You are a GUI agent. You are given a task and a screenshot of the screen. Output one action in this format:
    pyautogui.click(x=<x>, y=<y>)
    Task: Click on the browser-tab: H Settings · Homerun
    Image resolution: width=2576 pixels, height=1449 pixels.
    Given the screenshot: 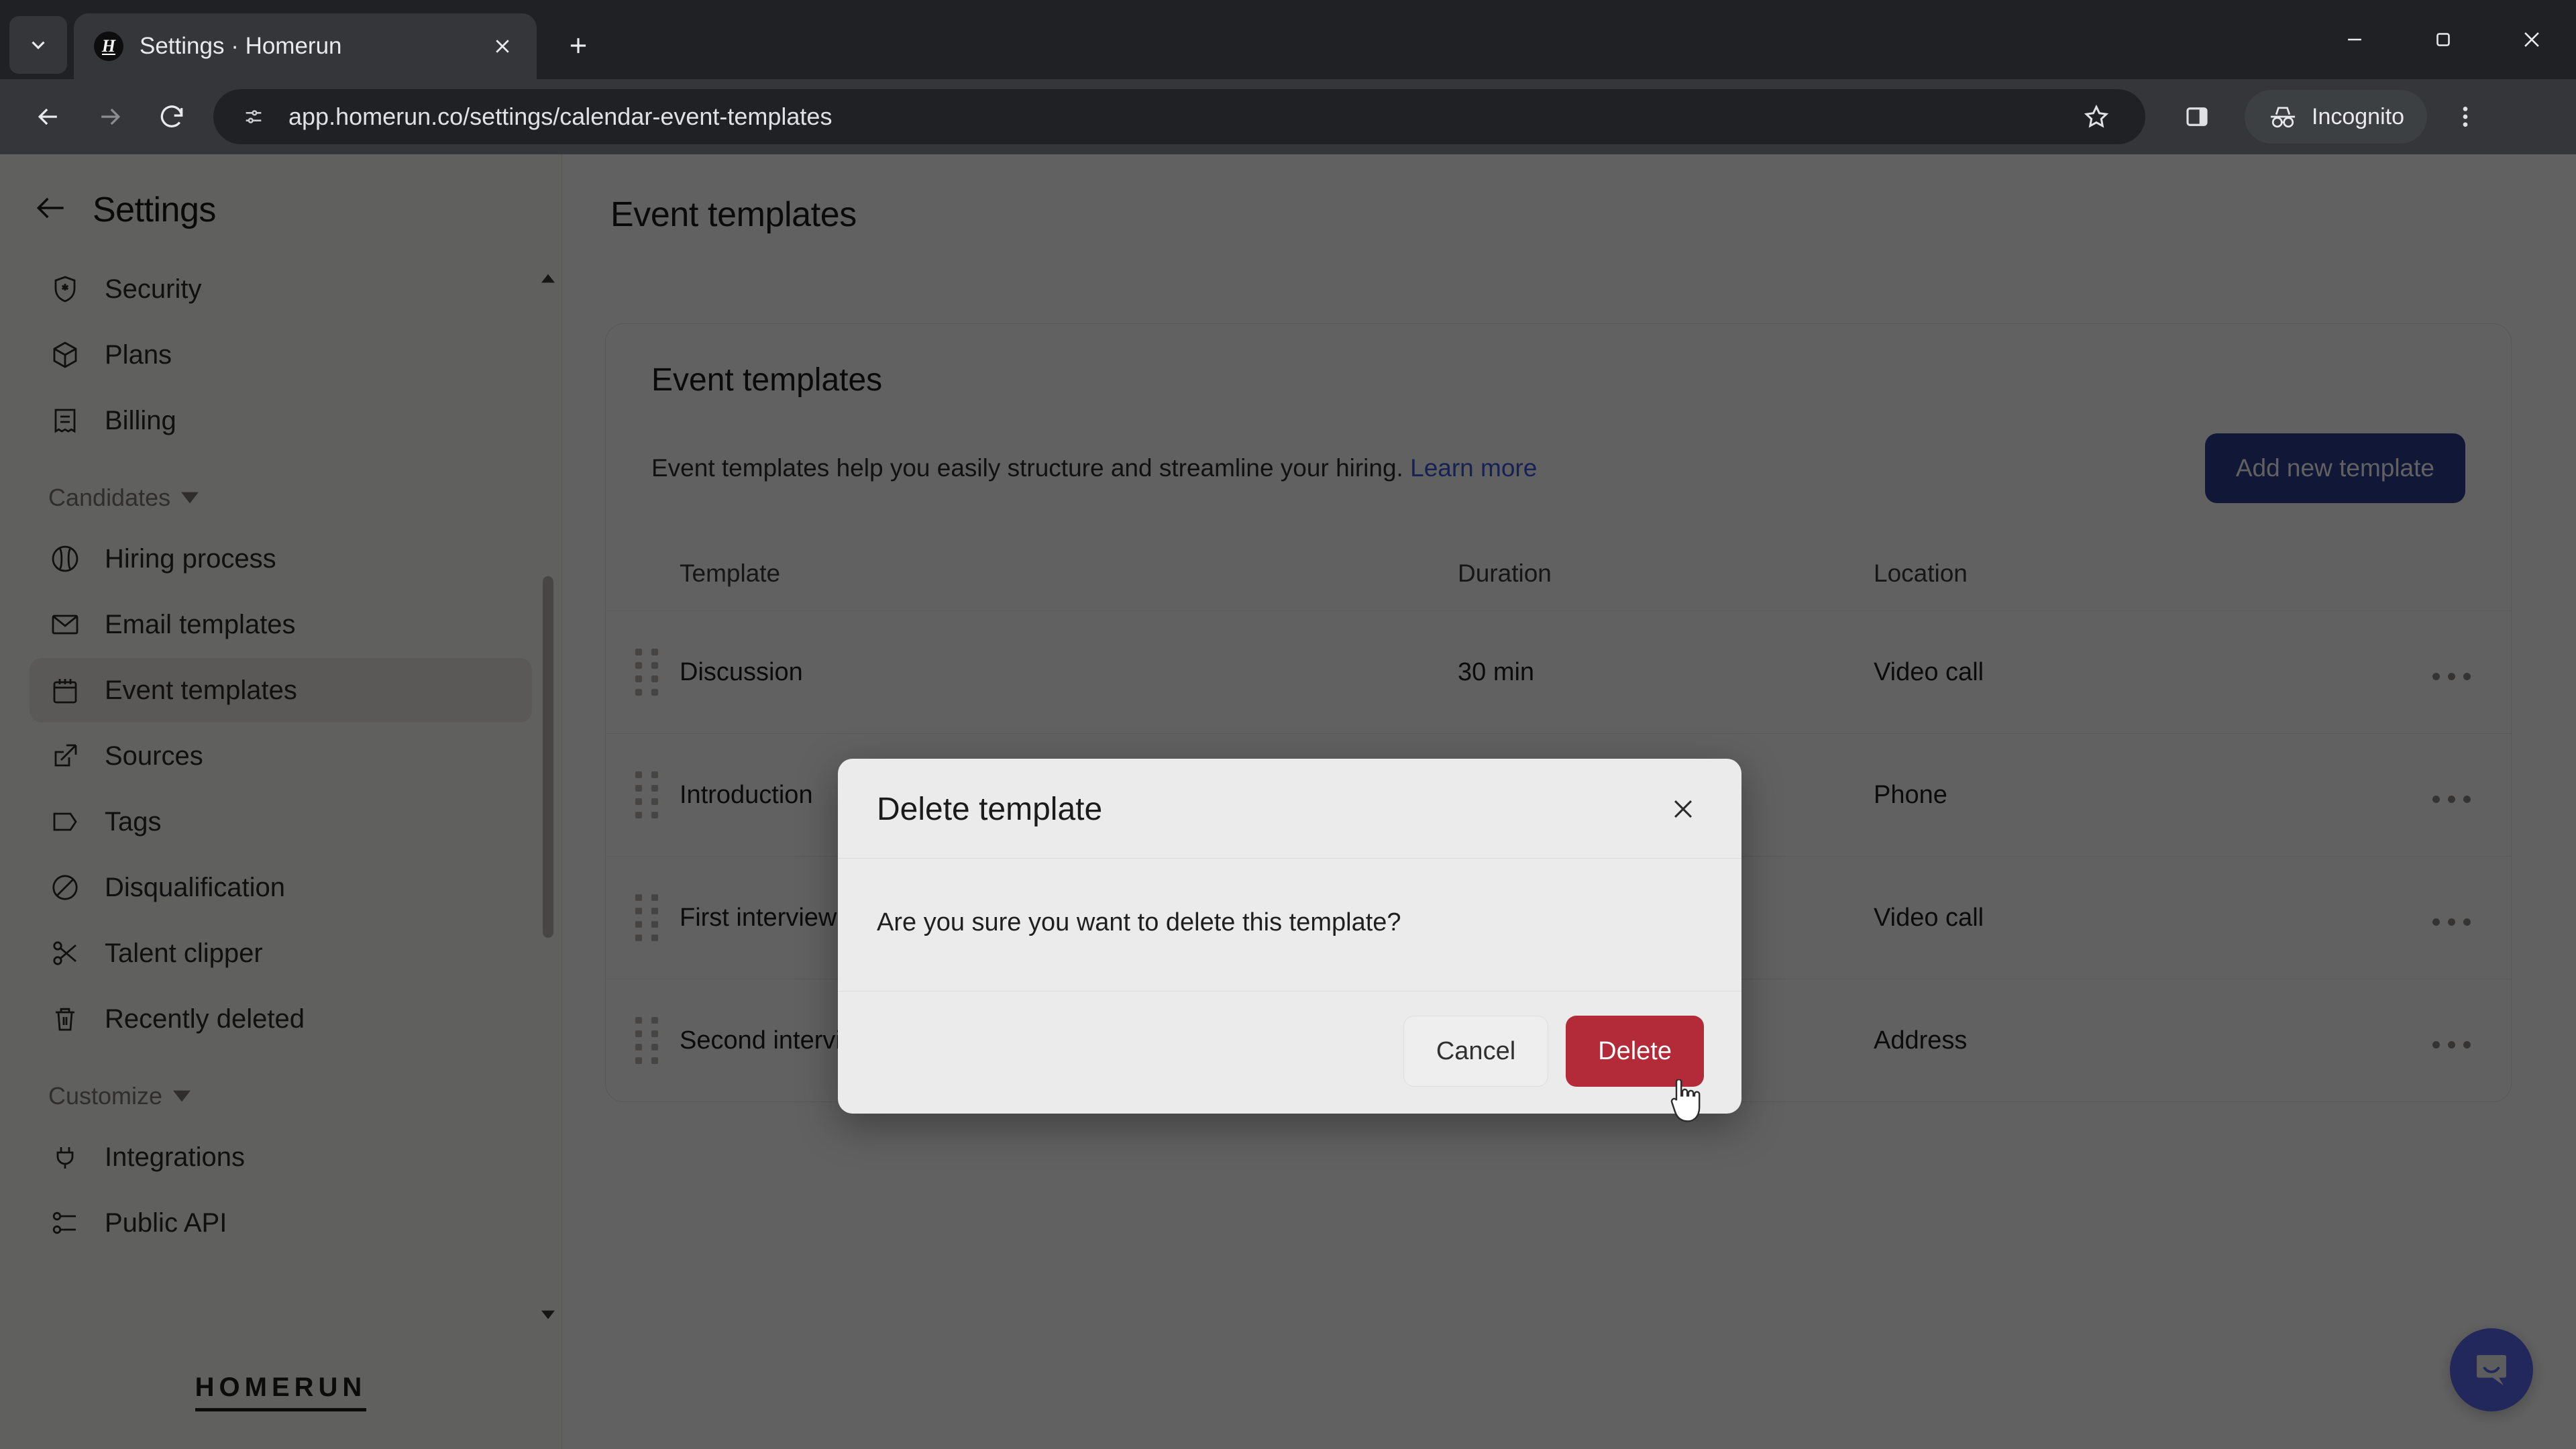 What is the action you would take?
    pyautogui.click(x=305, y=46)
    